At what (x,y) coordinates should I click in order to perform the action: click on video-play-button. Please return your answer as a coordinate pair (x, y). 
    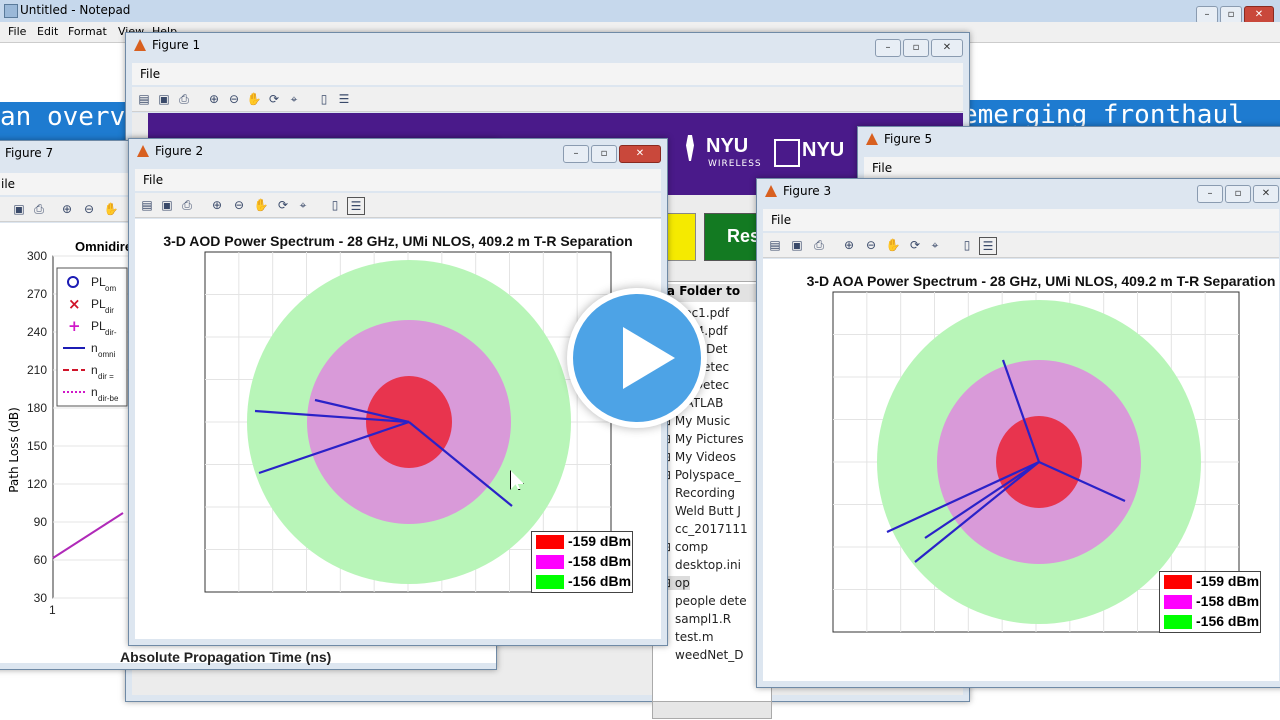
    Looking at the image, I should click on (637, 358).